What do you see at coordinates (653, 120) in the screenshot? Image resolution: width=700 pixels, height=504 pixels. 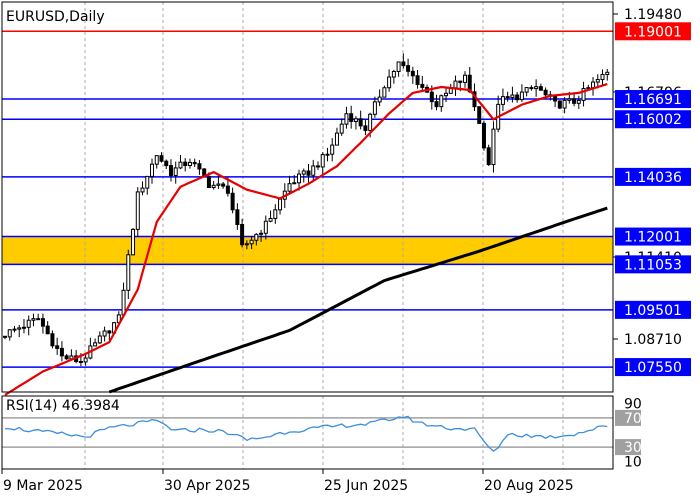 I see `level-tag-label: 1.16002` at bounding box center [653, 120].